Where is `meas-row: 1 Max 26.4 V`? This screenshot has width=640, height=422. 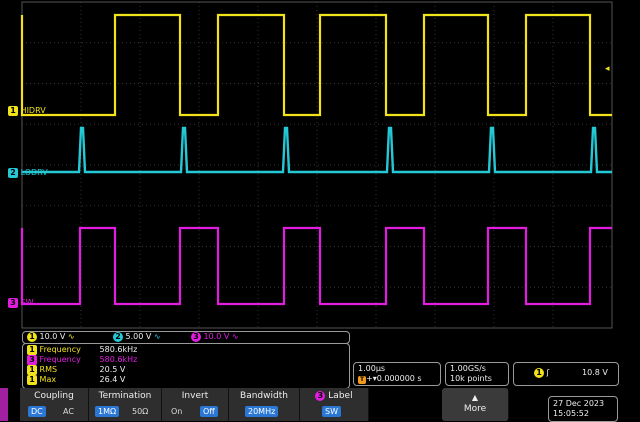
meas-row: 1 Max 26.4 V is located at coordinates (76, 380).